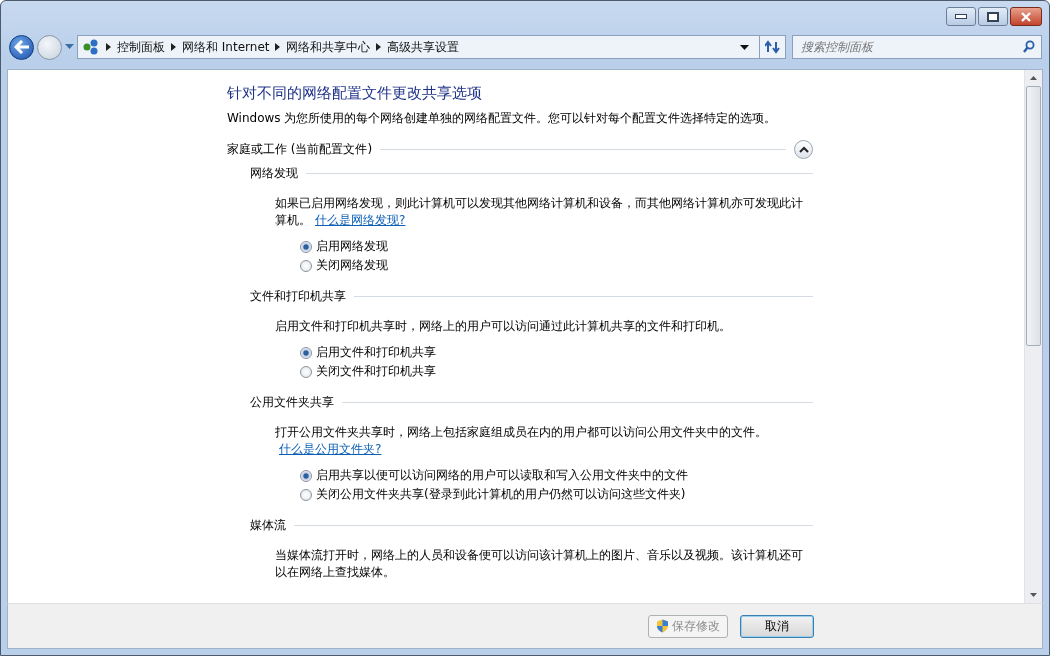 This screenshot has width=1050, height=656. Describe the element at coordinates (298, 296) in the screenshot. I see `section-title: 文件和打印机共享` at that location.